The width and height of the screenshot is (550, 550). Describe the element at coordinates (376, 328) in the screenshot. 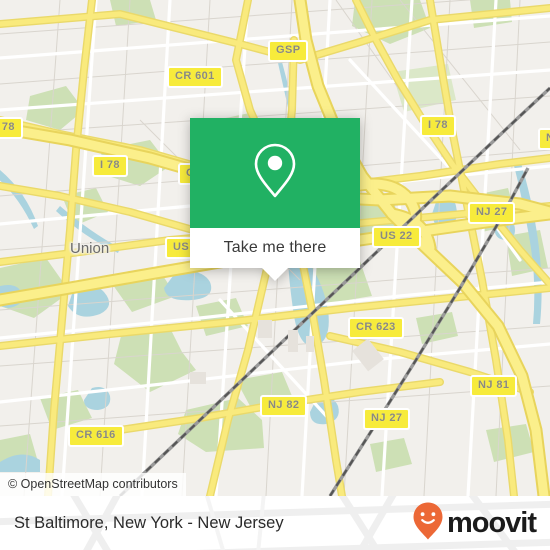

I see `road-shield-cr623: CR 623` at that location.